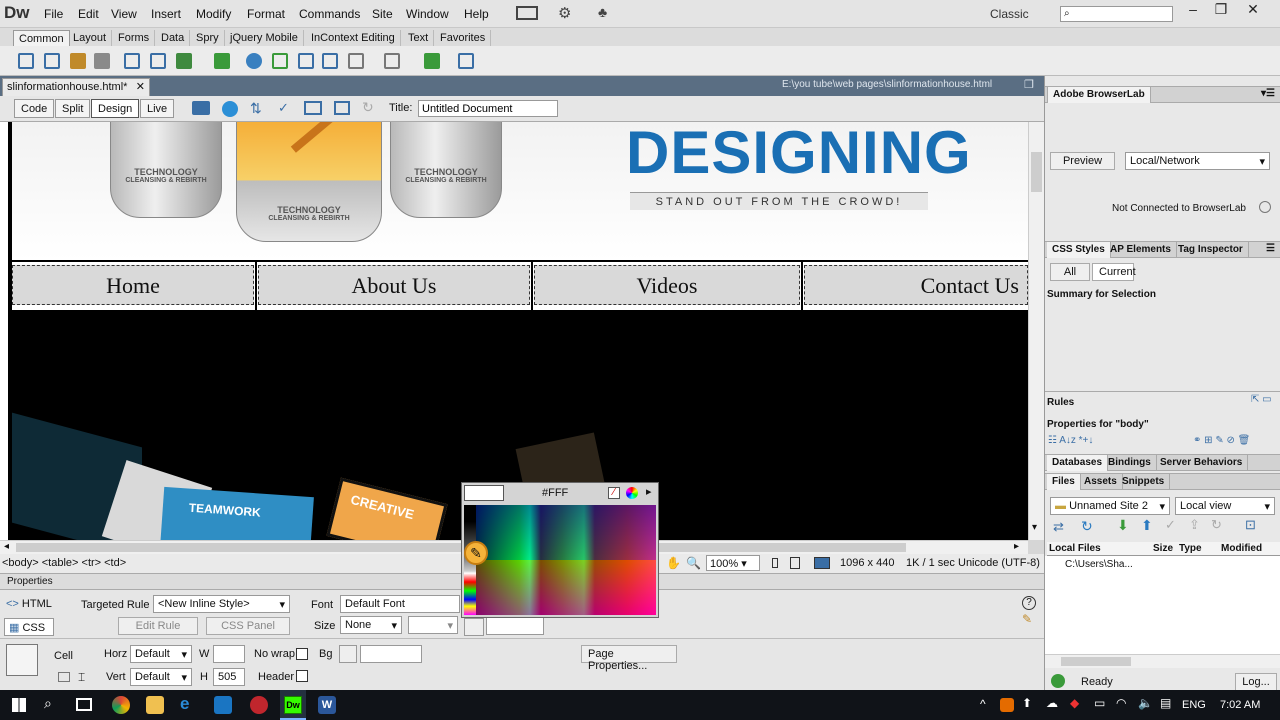  What do you see at coordinates (1075, 548) in the screenshot?
I see `col-local-files: Local Files` at bounding box center [1075, 548].